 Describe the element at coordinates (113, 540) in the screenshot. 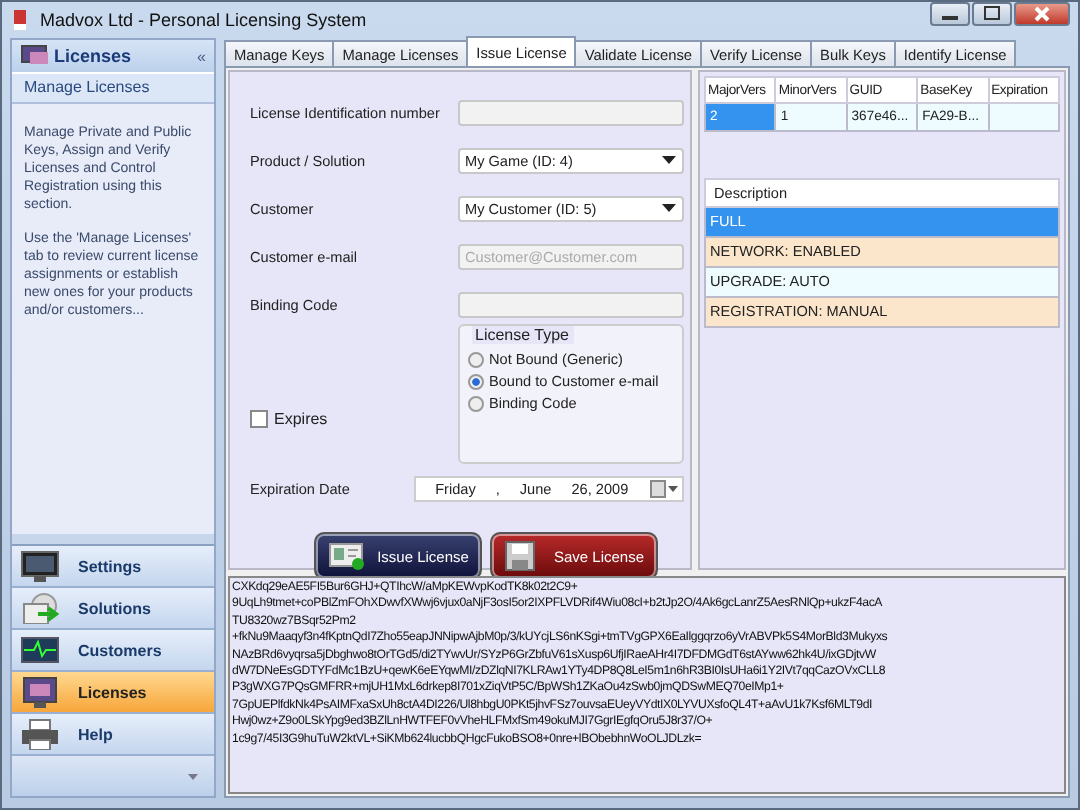

I see `splitter-grip` at that location.